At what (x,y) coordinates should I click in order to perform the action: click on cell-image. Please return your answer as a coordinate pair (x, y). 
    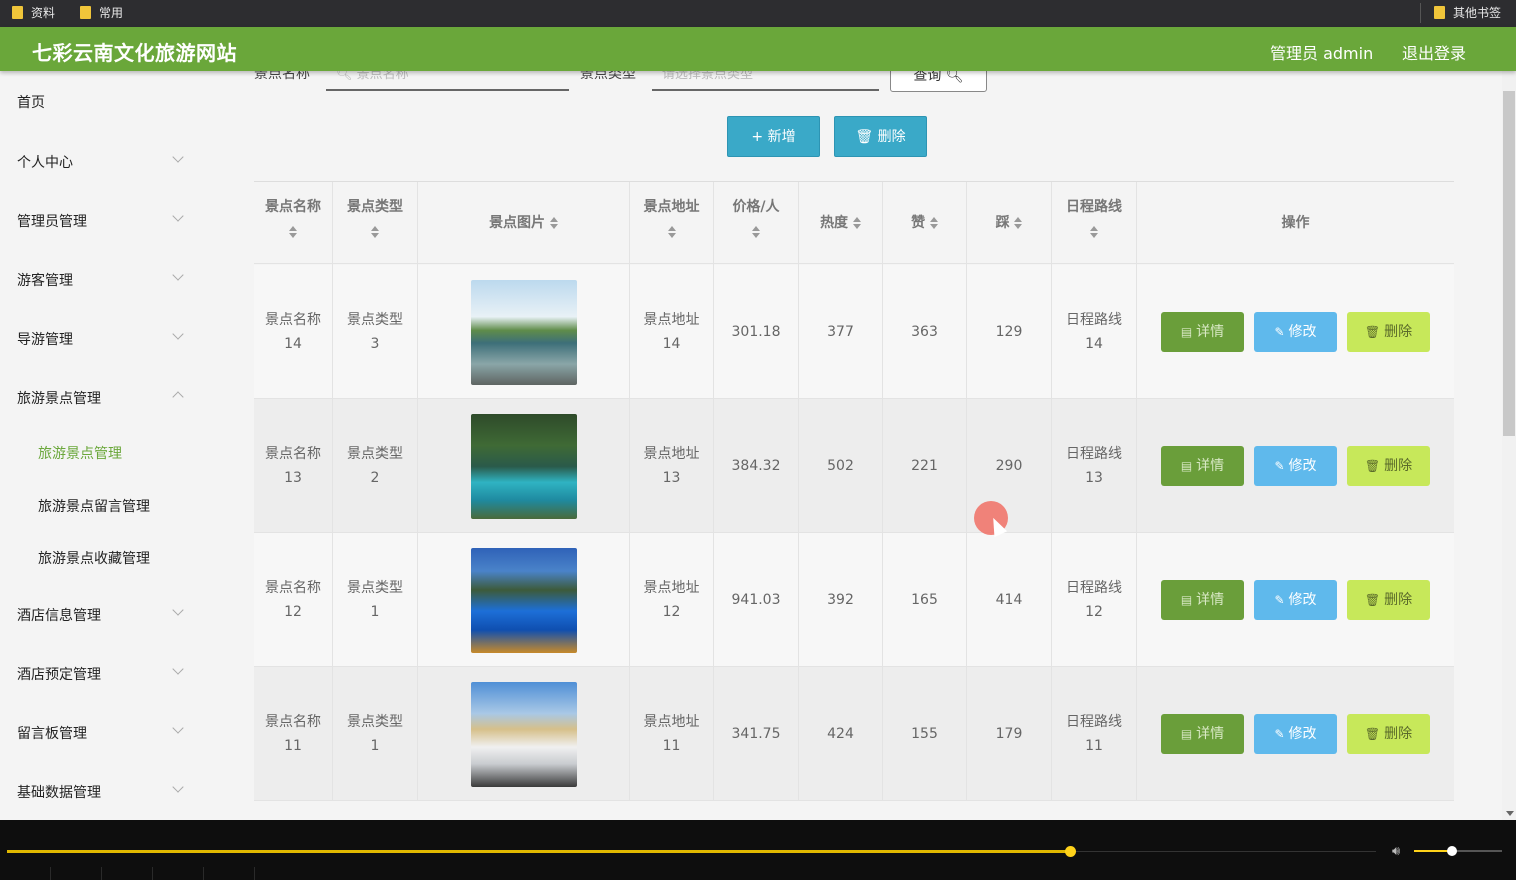
    Looking at the image, I should click on (524, 600).